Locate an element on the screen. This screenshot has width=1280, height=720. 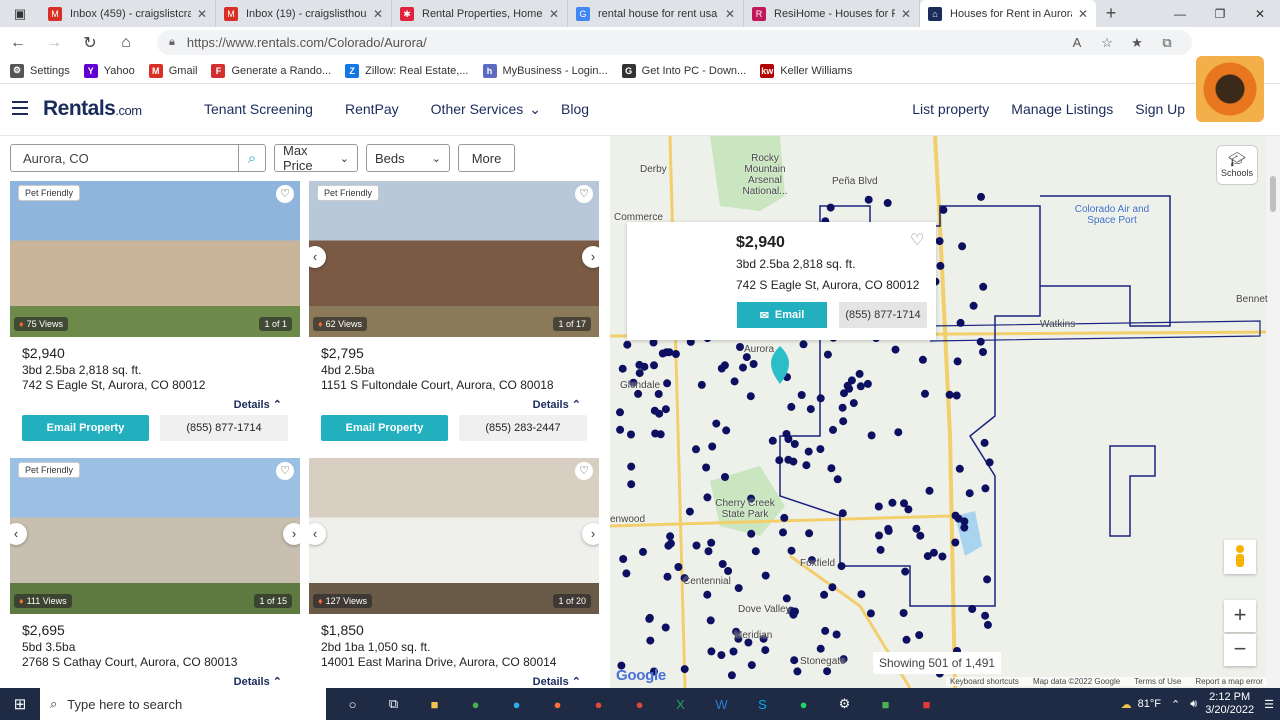
close-window-icon: ✕ is located at coordinates (1260, 13).